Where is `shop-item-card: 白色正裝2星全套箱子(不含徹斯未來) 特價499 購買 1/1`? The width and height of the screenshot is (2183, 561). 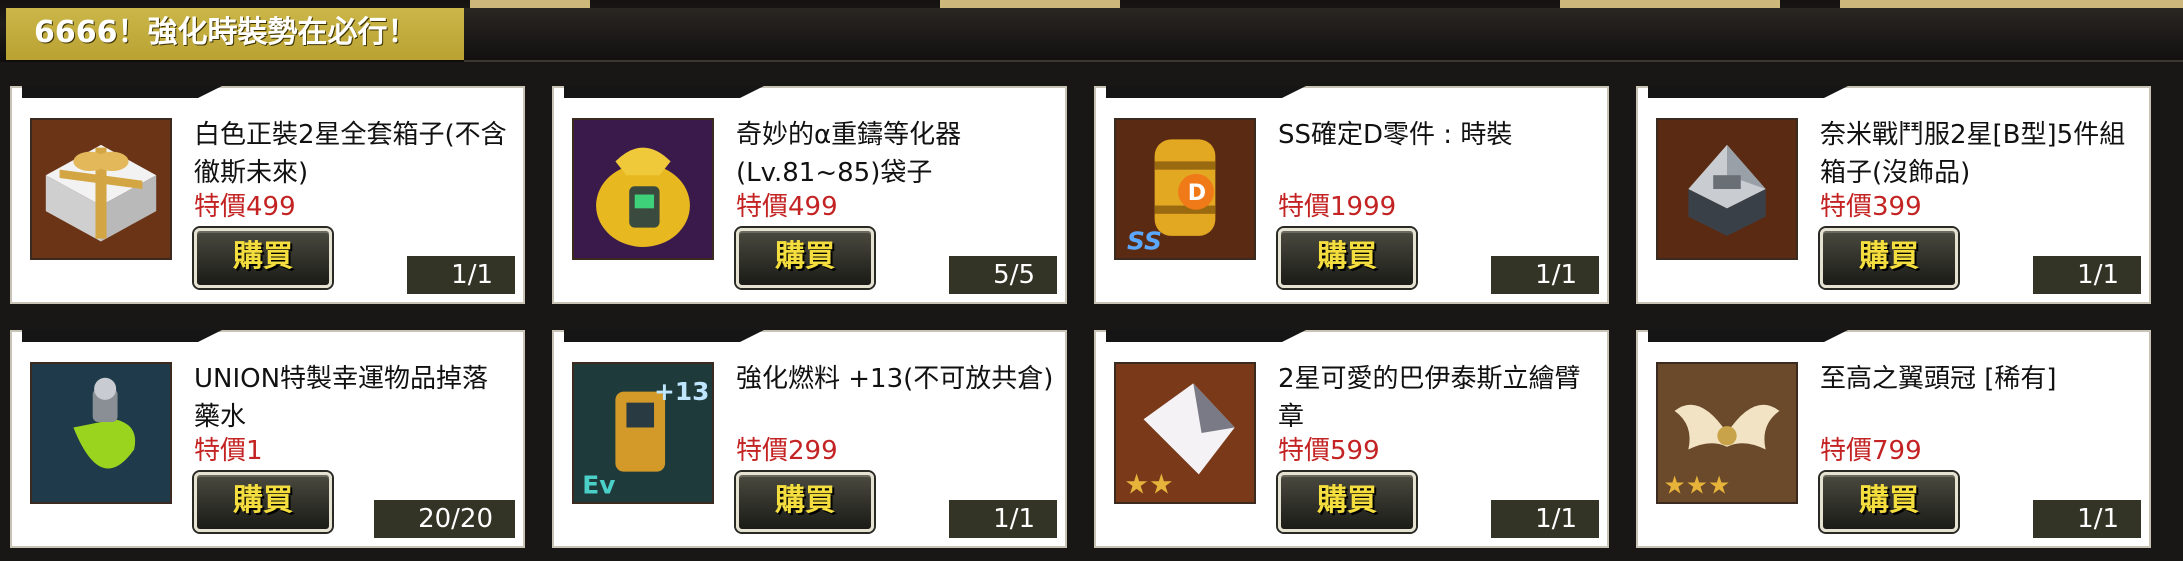 shop-item-card: 白色正裝2星全套箱子(不含徹斯未來) 特價499 購買 1/1 is located at coordinates (267, 195).